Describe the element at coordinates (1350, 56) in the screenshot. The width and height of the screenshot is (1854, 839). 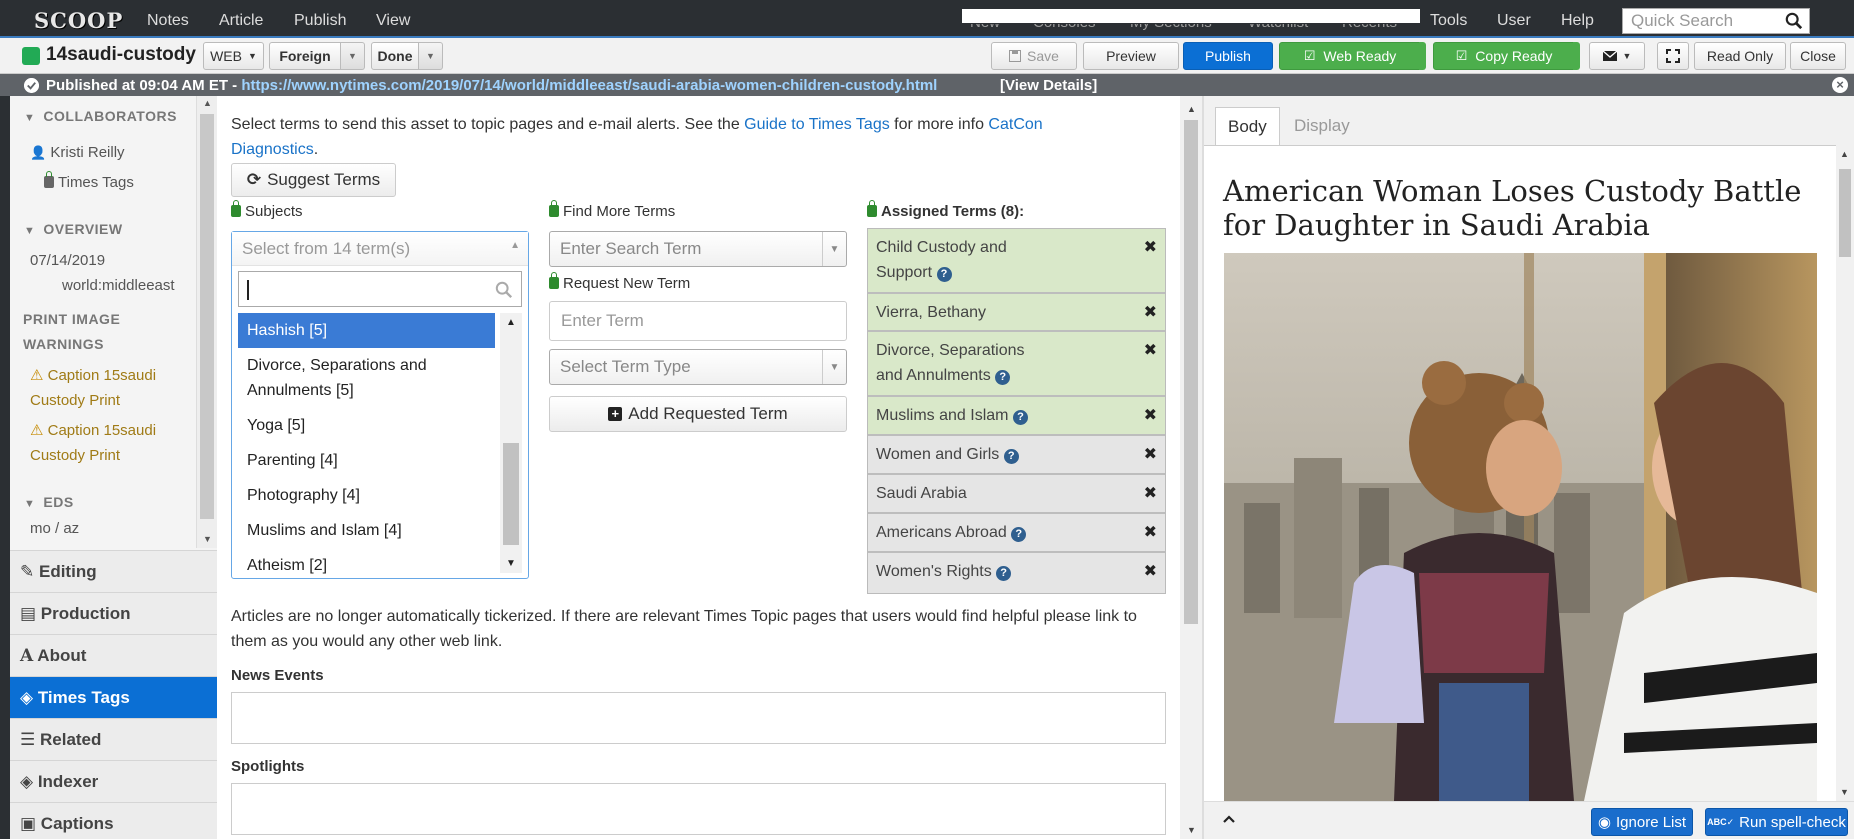
I see `web-ready-button: ☑ Web Ready` at that location.